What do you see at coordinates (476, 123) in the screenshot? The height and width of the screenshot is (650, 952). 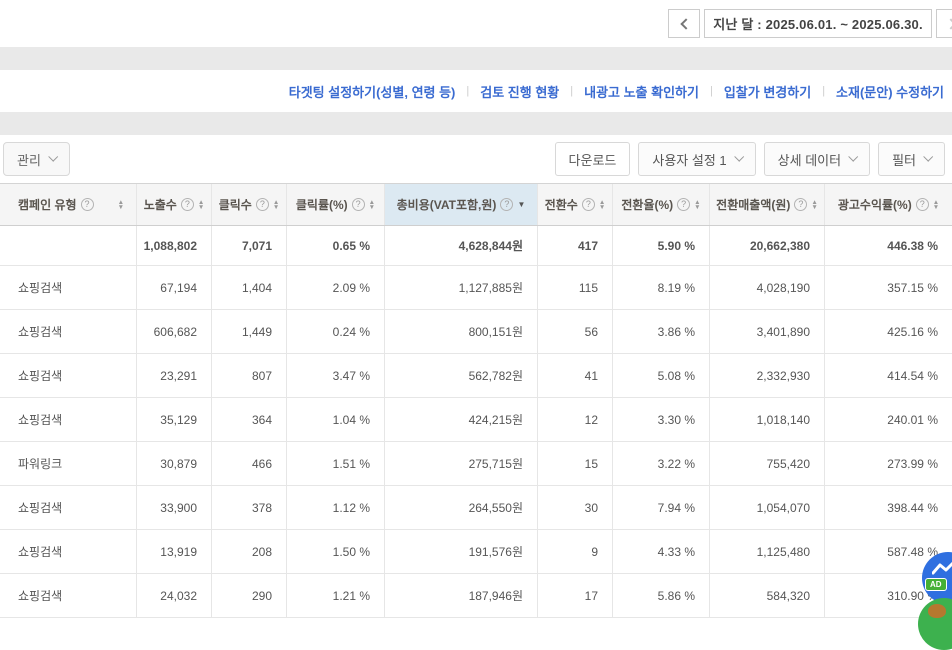 I see `divider-band-bottom` at bounding box center [476, 123].